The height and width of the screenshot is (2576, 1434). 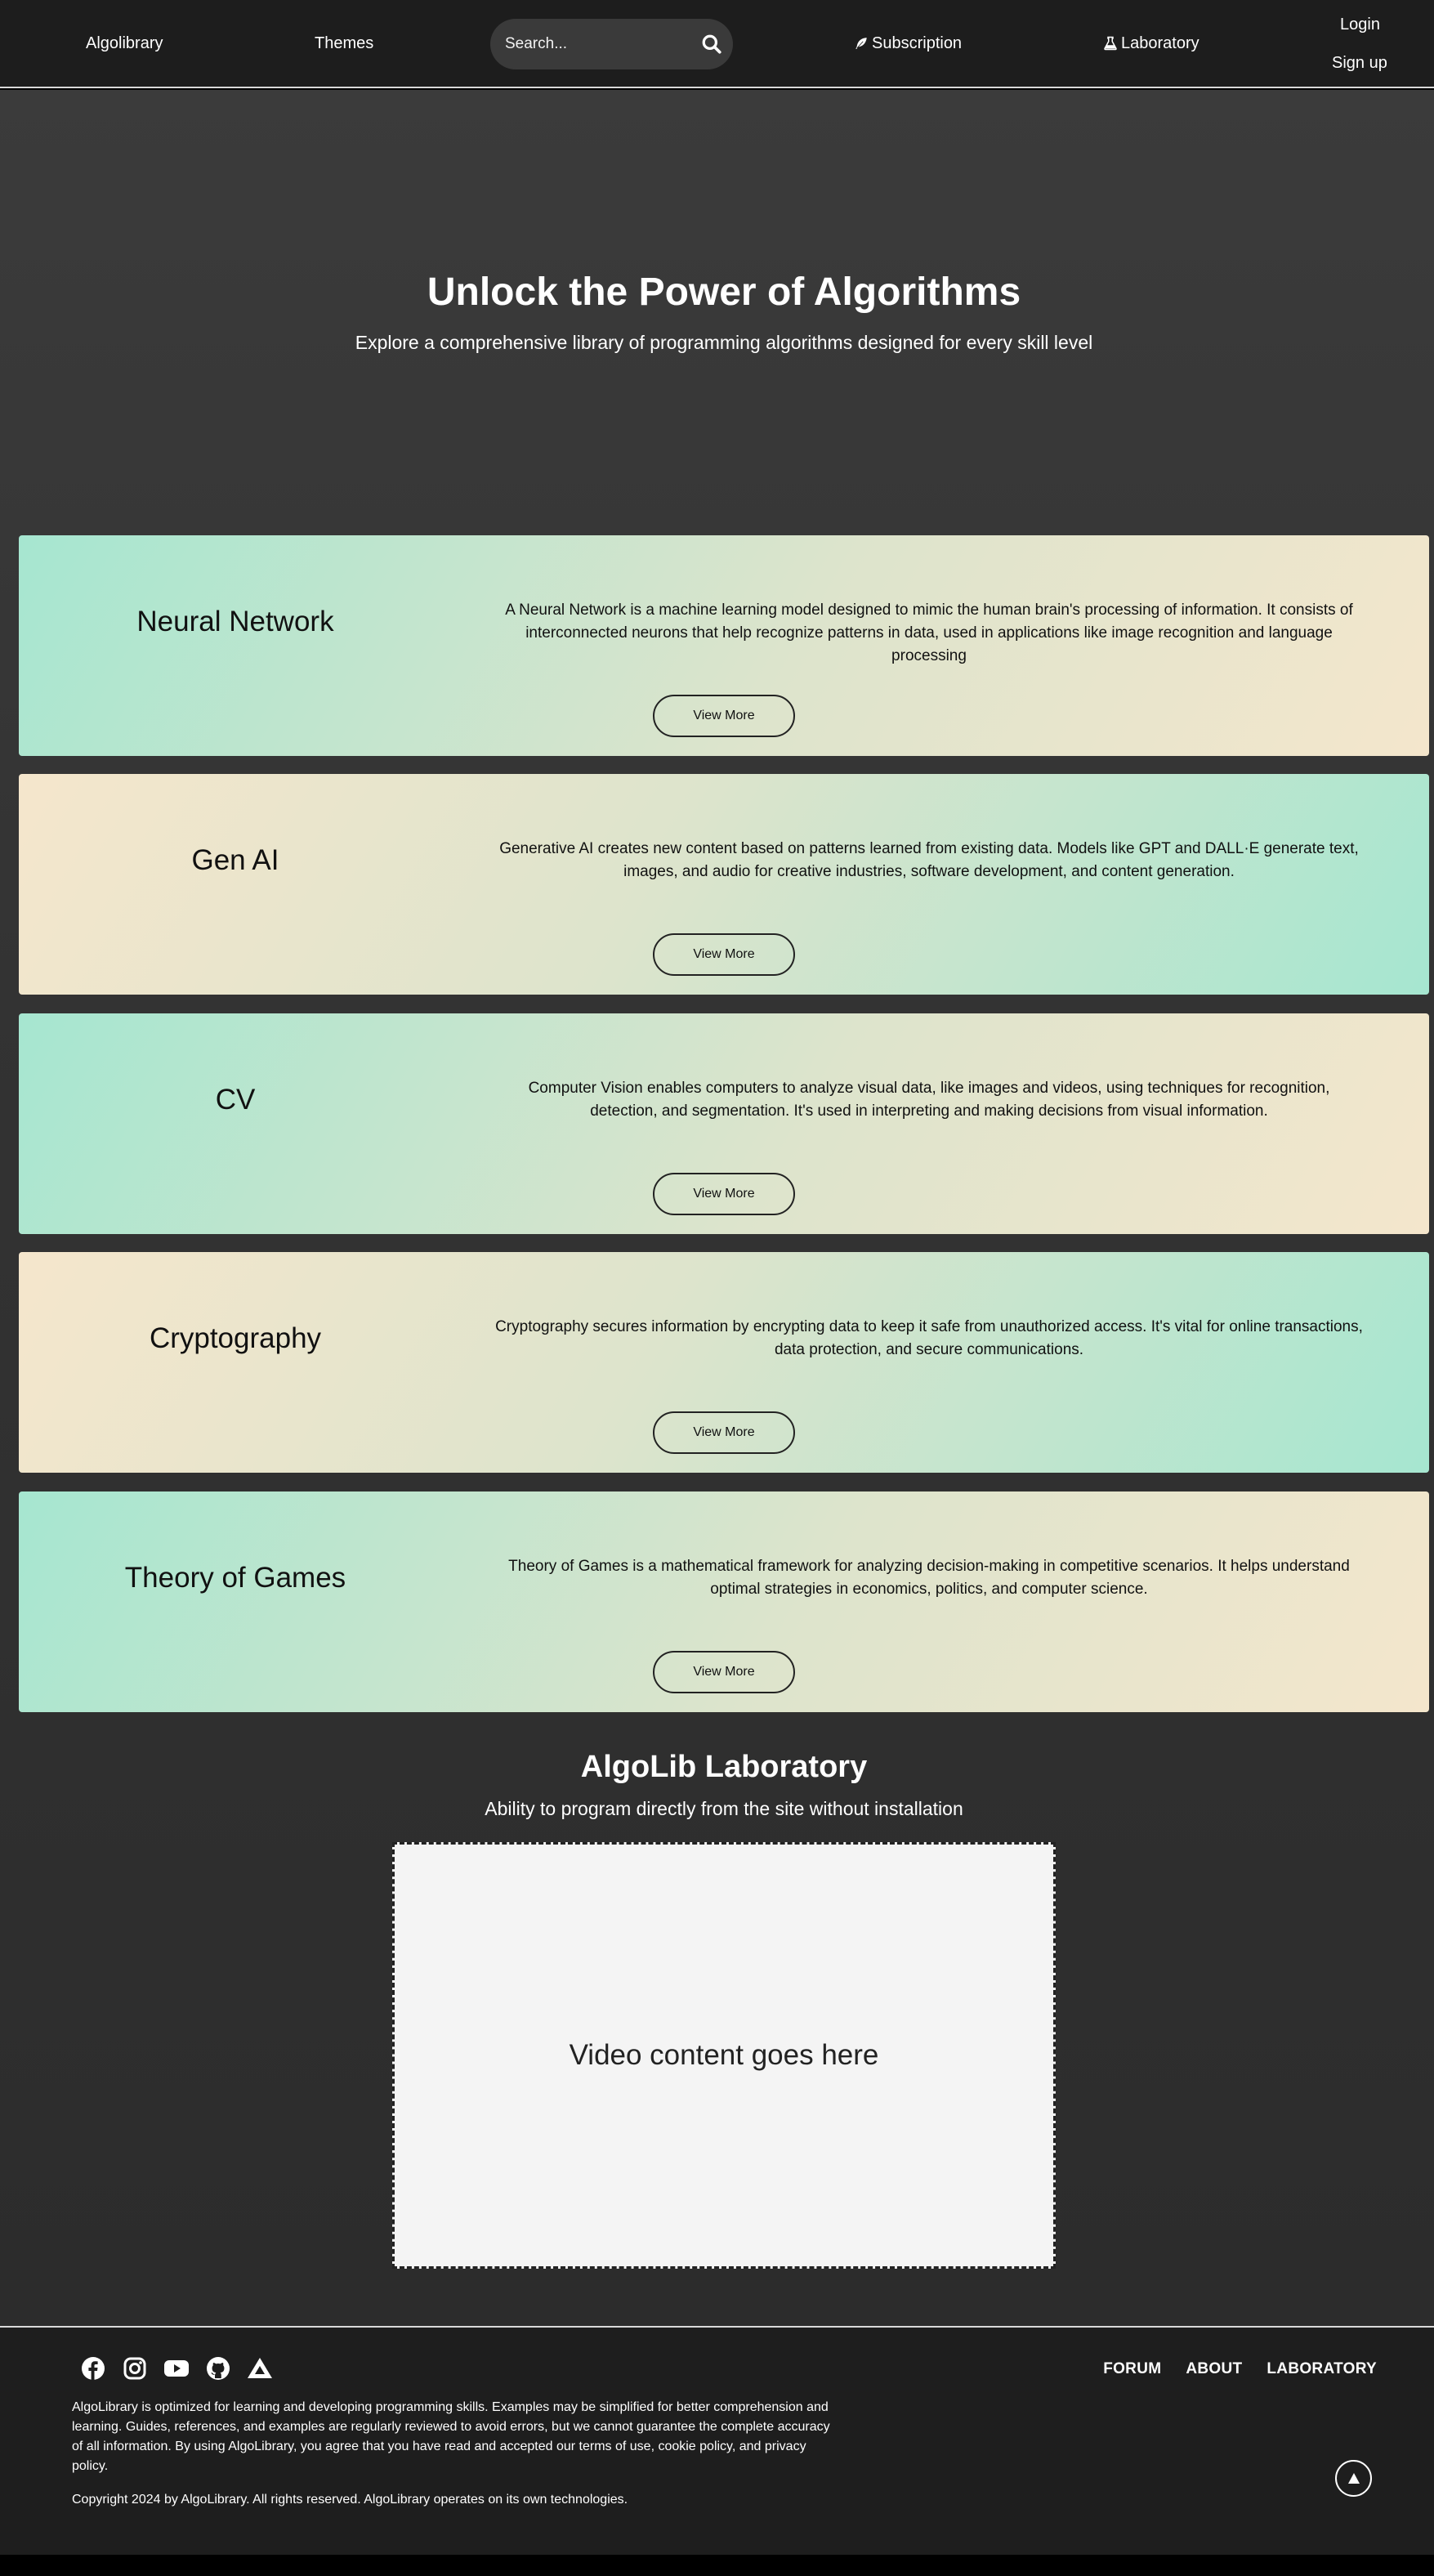 What do you see at coordinates (344, 43) in the screenshot?
I see `nav-themes-link: Themes` at bounding box center [344, 43].